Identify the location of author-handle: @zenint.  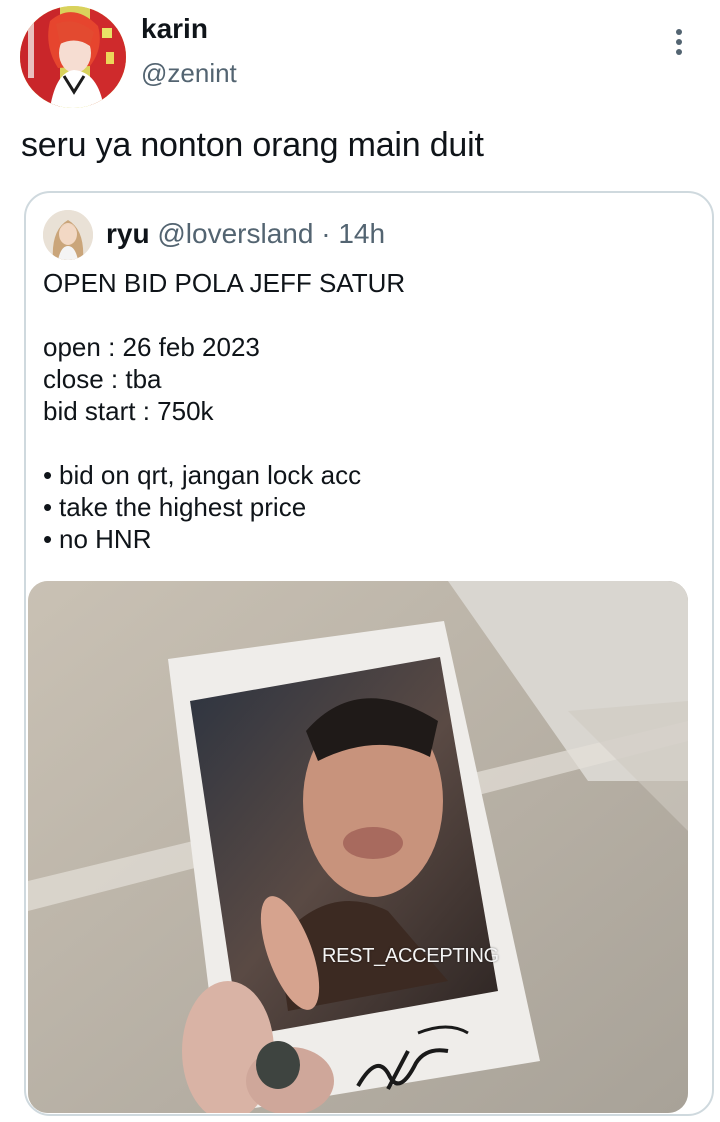
(189, 73).